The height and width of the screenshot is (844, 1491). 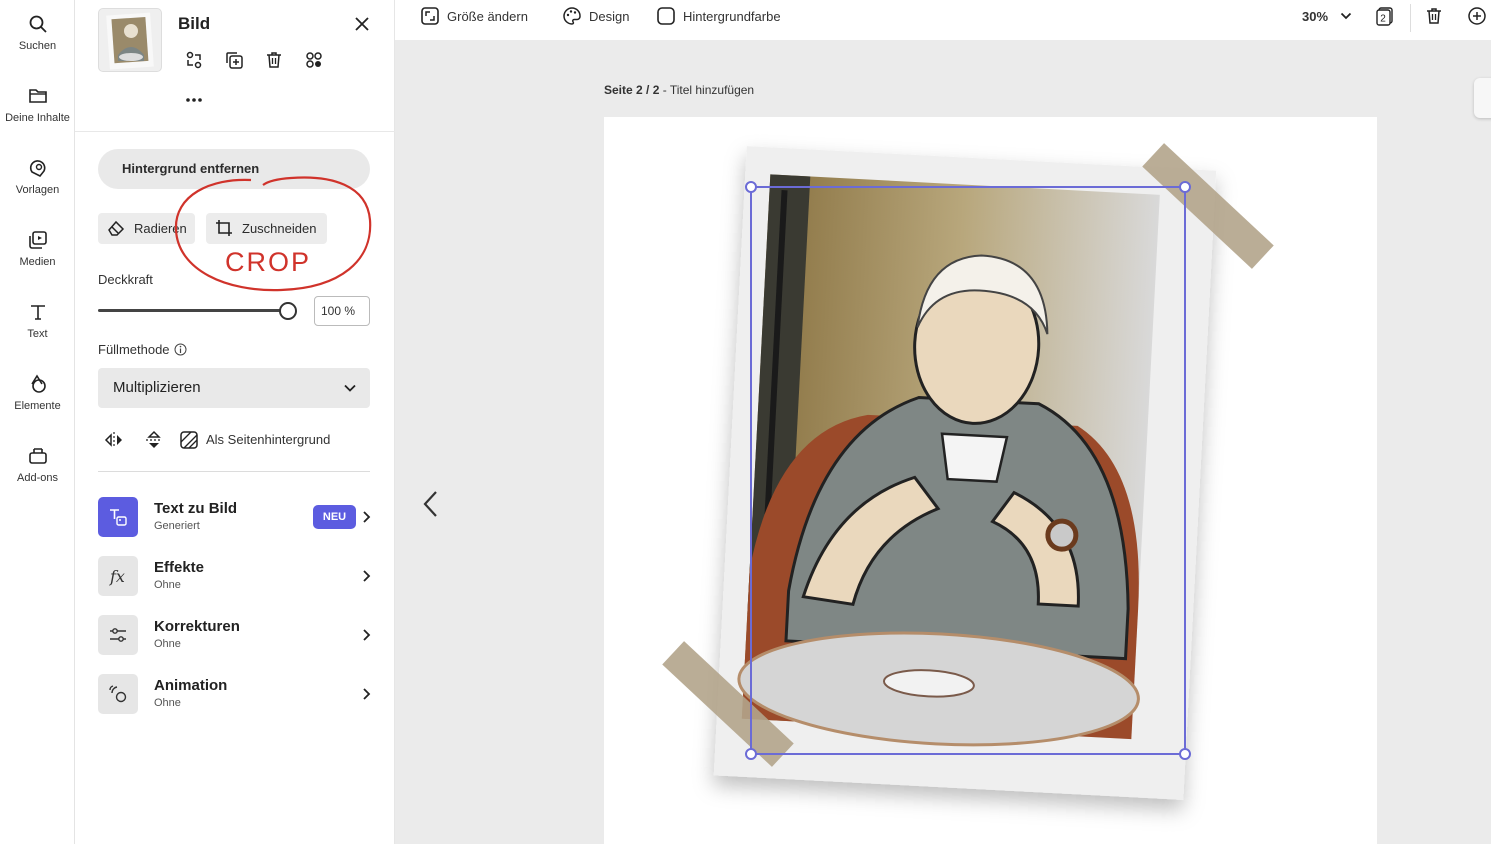 What do you see at coordinates (1482, 98) in the screenshot?
I see `next-page-thumbnail` at bounding box center [1482, 98].